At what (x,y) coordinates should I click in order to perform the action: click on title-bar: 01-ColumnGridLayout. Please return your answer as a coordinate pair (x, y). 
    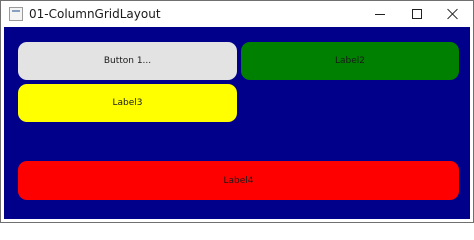
    Looking at the image, I should click on (237, 14).